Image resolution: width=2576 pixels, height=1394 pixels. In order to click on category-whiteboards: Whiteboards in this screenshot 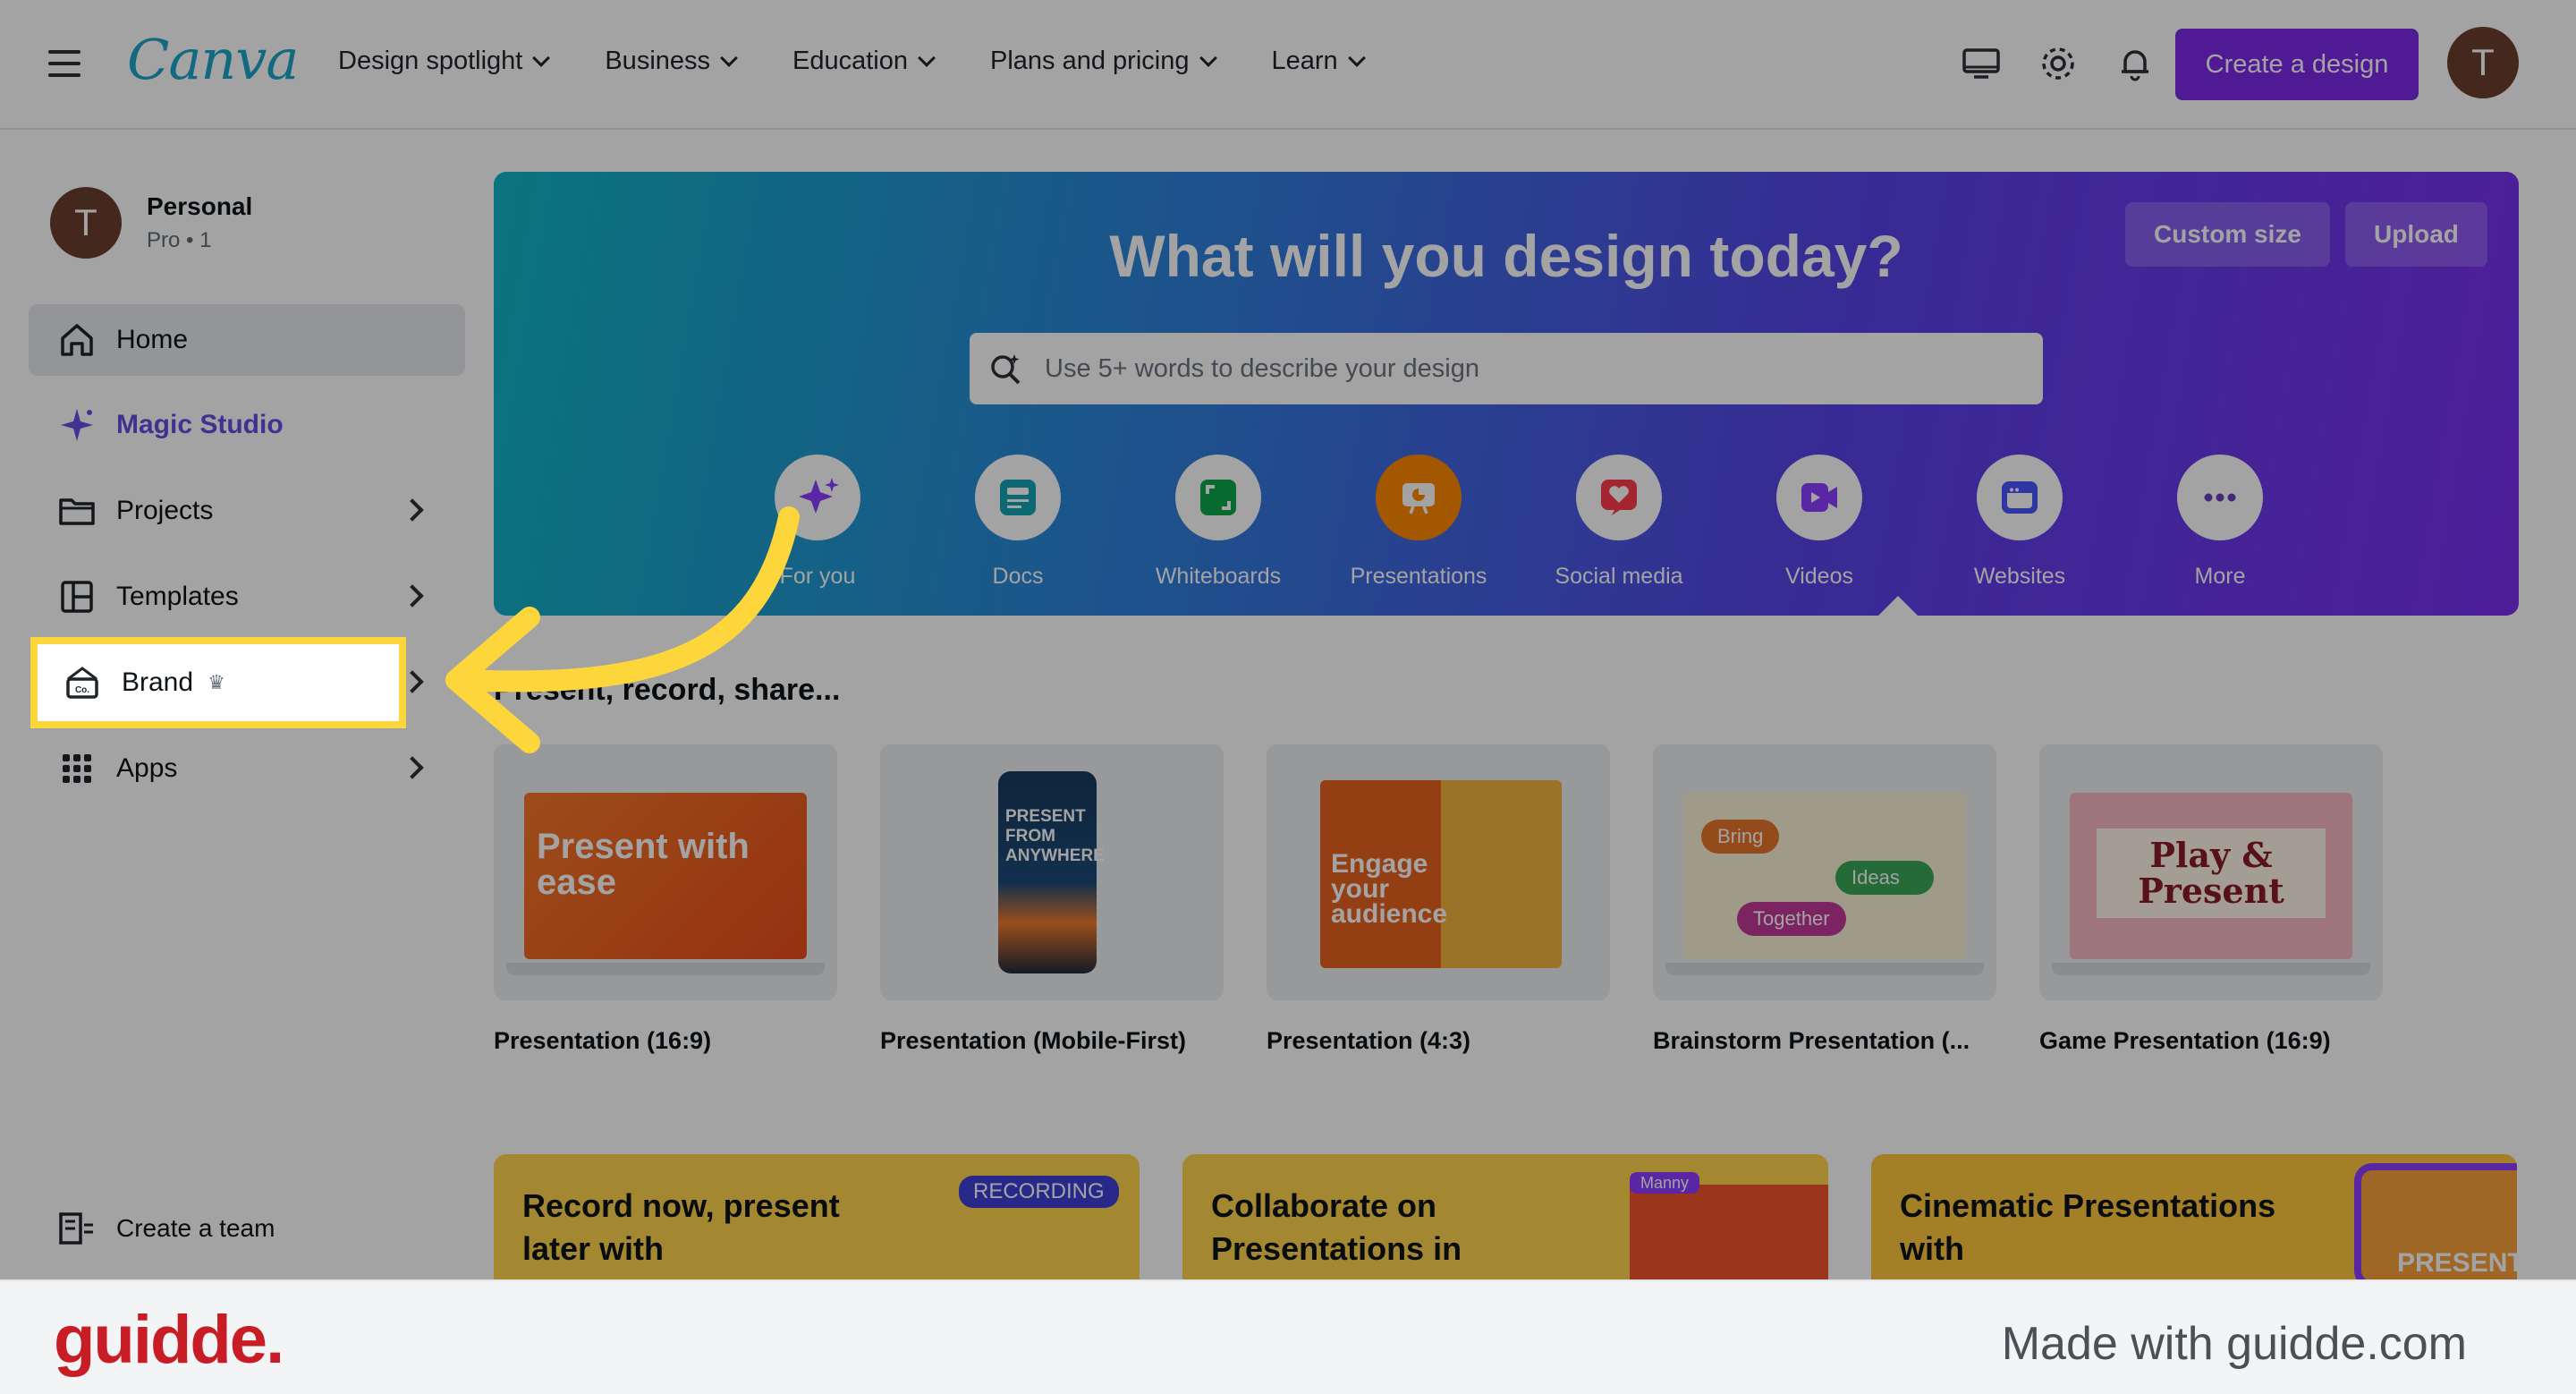, I will do `click(1218, 522)`.